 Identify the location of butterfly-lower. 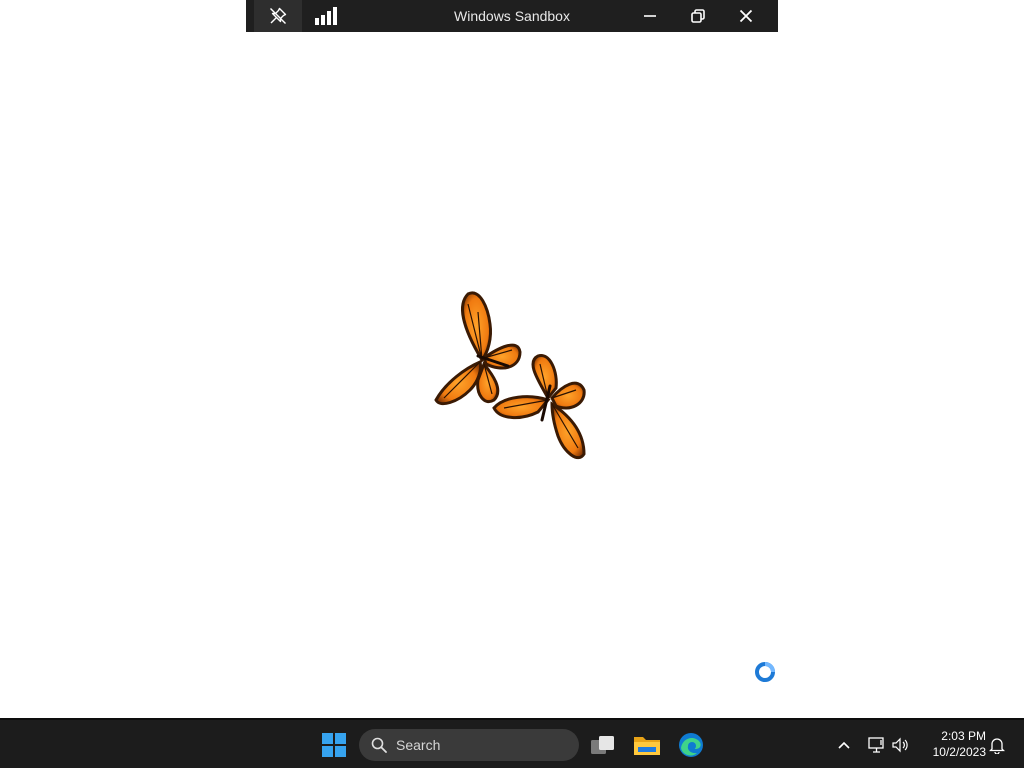
(539, 407).